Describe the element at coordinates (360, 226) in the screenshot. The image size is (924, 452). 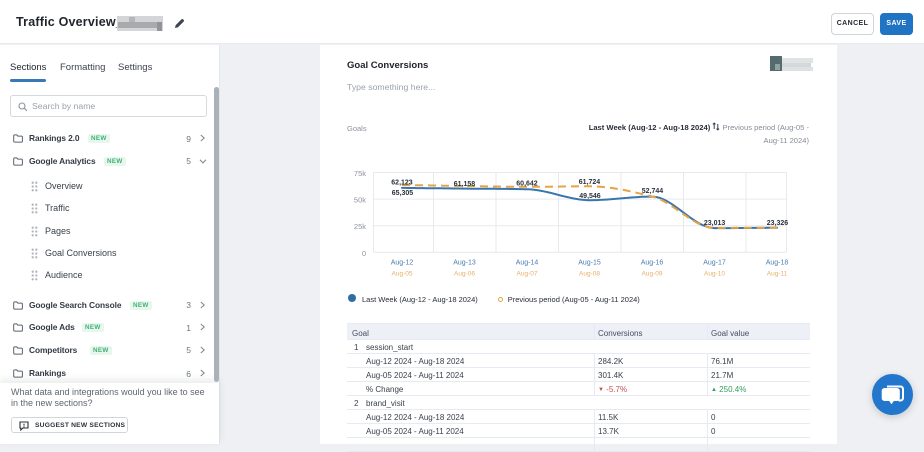
I see `svg-text: 25k` at that location.